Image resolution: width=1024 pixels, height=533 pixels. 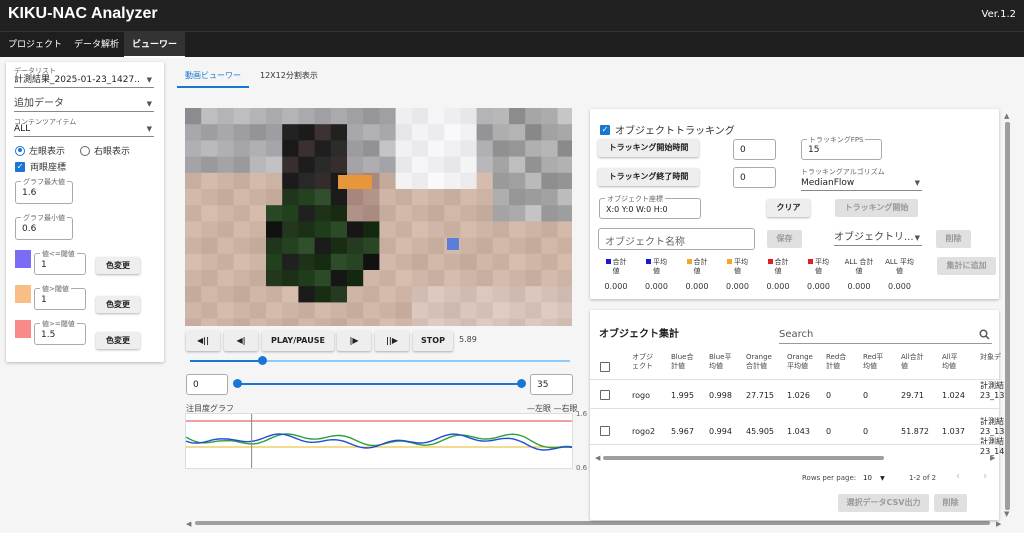 I want to click on range-track, so click(x=380, y=384).